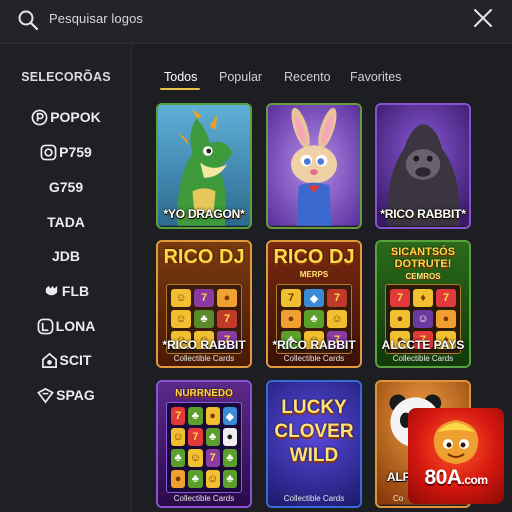 The width and height of the screenshot is (512, 512). Describe the element at coordinates (423, 345) in the screenshot. I see `game-title: ALCCTE PAYS` at that location.